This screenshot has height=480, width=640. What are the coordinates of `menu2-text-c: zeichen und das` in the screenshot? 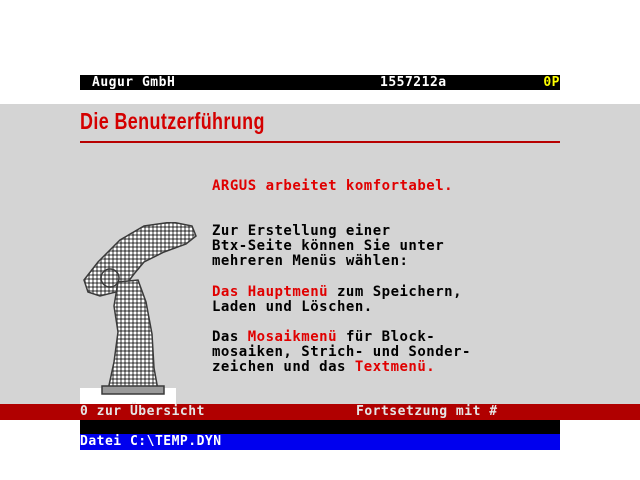 It's located at (283, 367).